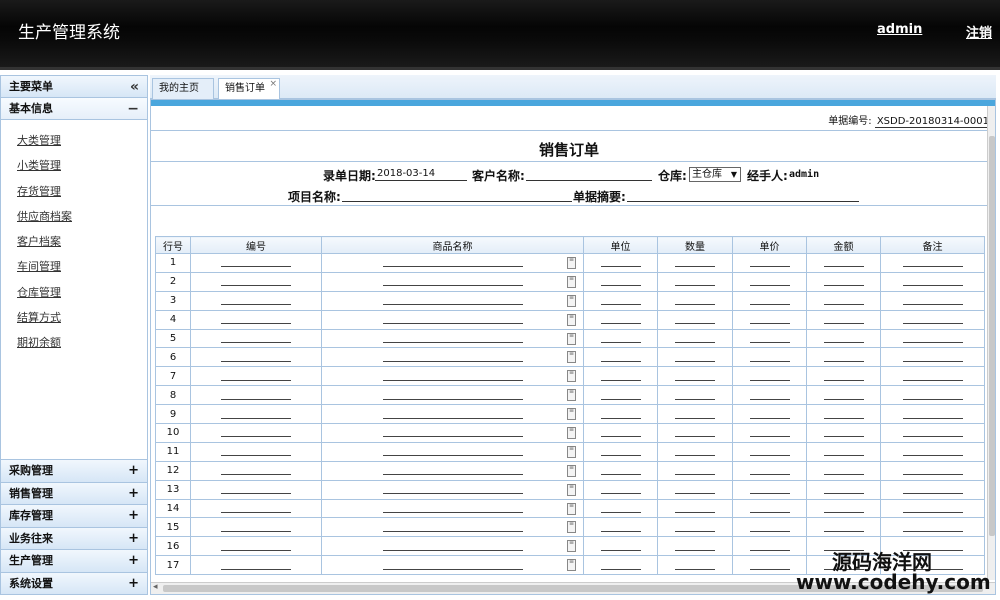  Describe the element at coordinates (74, 470) in the screenshot. I see `sidebar-section-purchasing: 采购管理 +` at that location.